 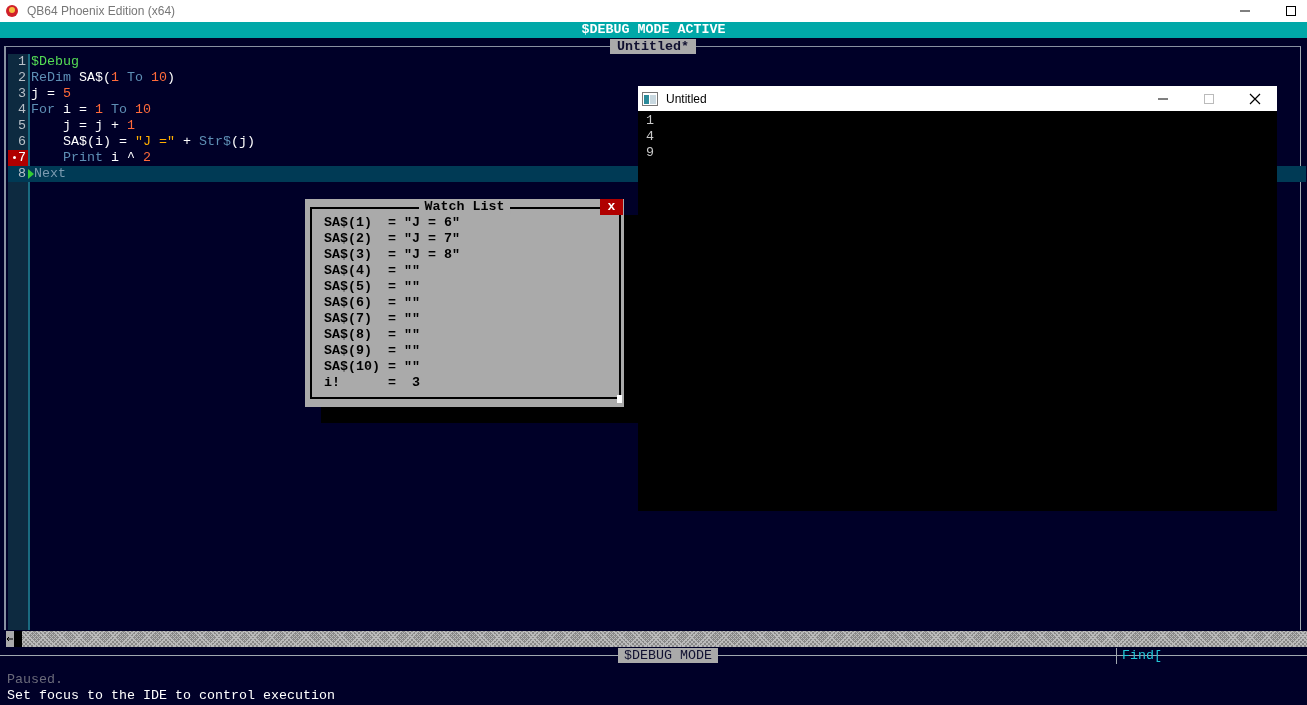 What do you see at coordinates (22, 94) in the screenshot?
I see `line-number: 3` at bounding box center [22, 94].